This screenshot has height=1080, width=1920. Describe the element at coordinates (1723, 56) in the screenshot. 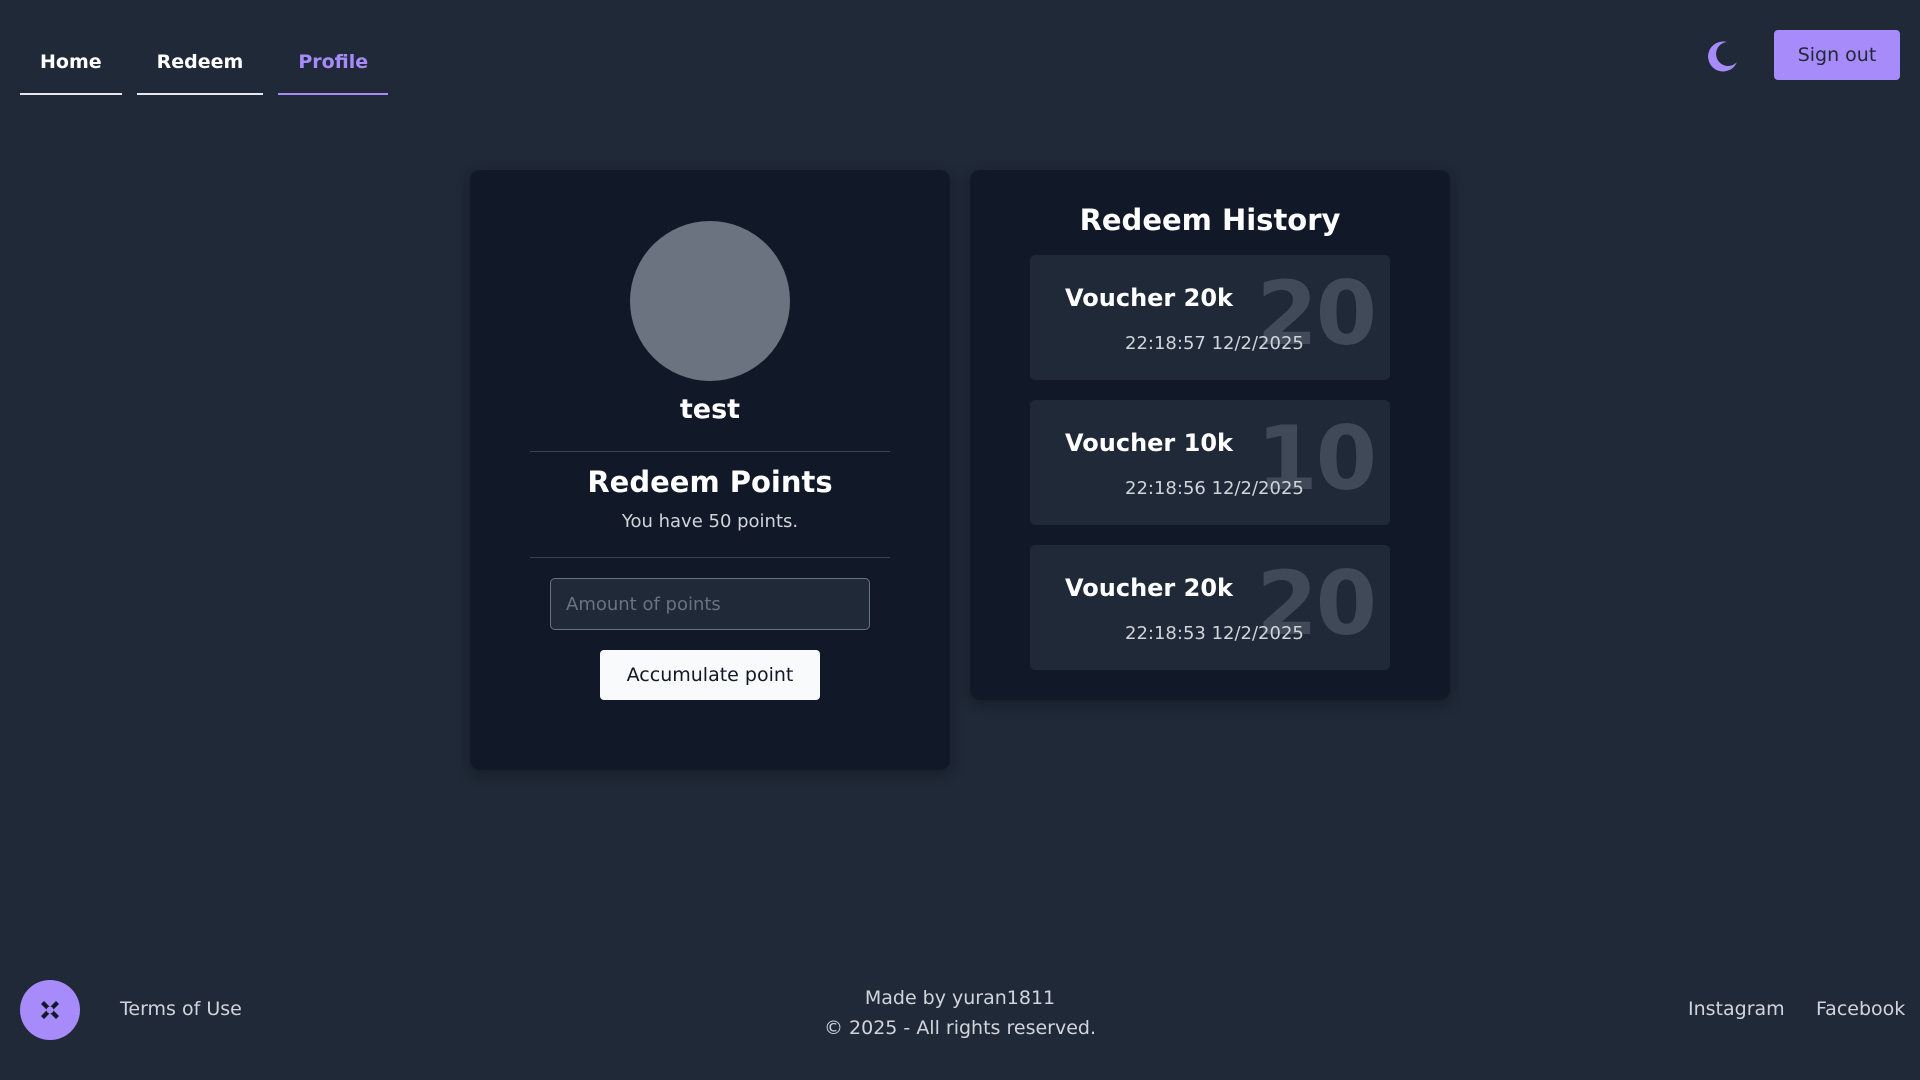

I see `moon-icon` at that location.